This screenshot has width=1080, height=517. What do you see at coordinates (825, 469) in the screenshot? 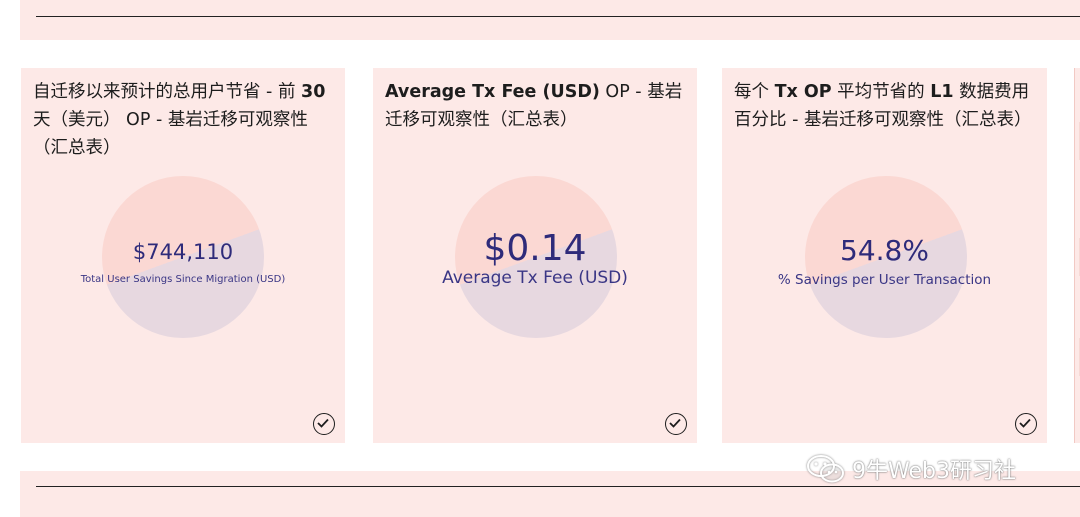
I see `wechat-icon` at bounding box center [825, 469].